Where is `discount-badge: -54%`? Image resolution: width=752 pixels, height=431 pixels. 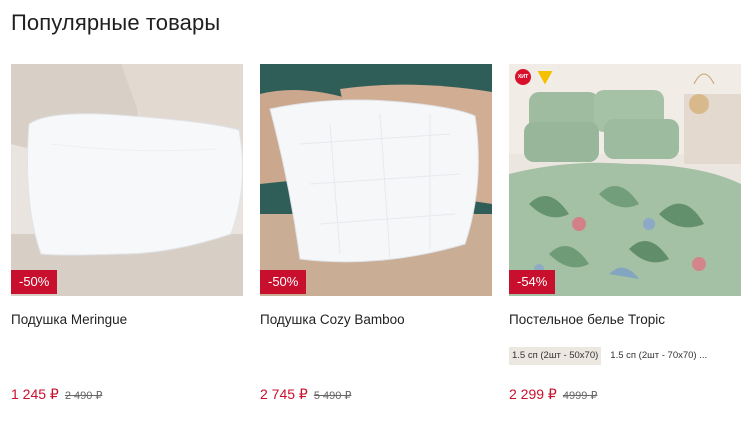
discount-badge: -54% is located at coordinates (532, 282).